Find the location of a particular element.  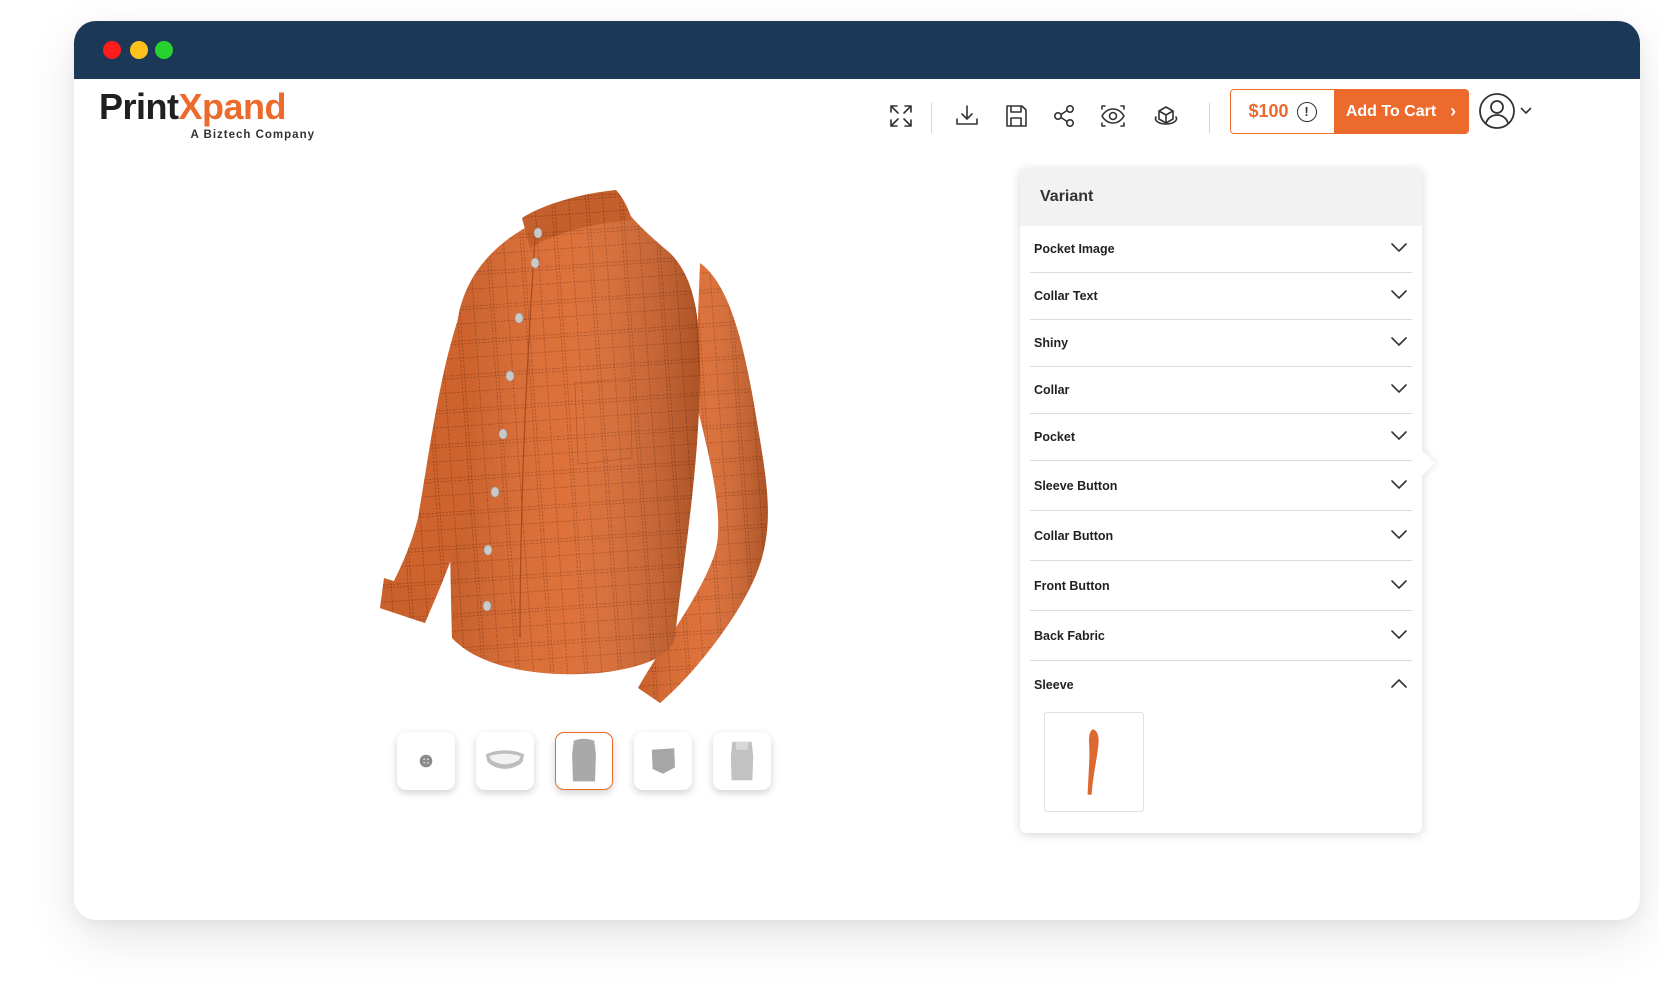

save-icon is located at coordinates (1016, 116).